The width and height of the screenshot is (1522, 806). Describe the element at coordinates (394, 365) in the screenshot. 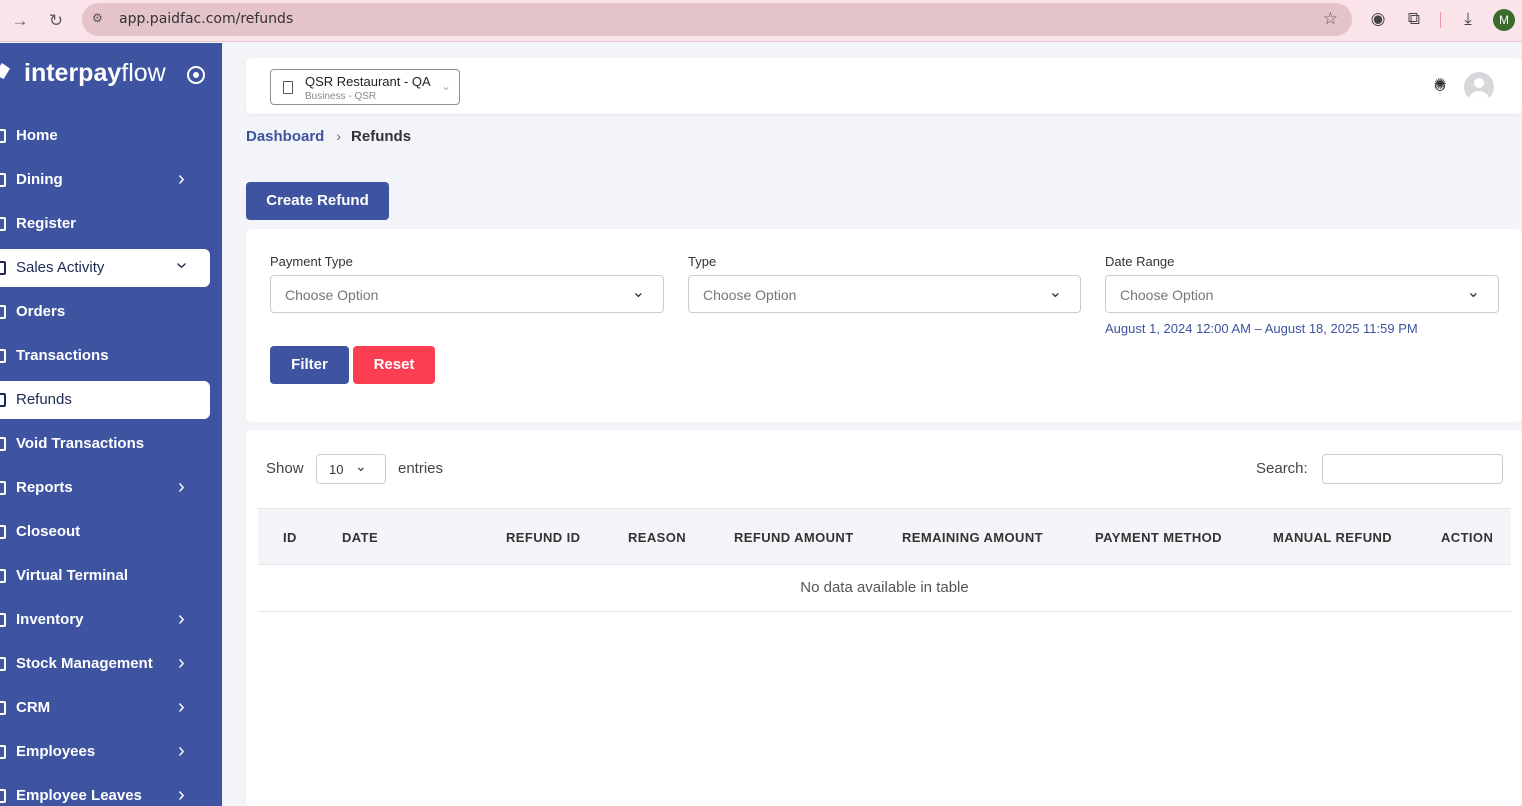

I see `reset-button: Reset` at that location.